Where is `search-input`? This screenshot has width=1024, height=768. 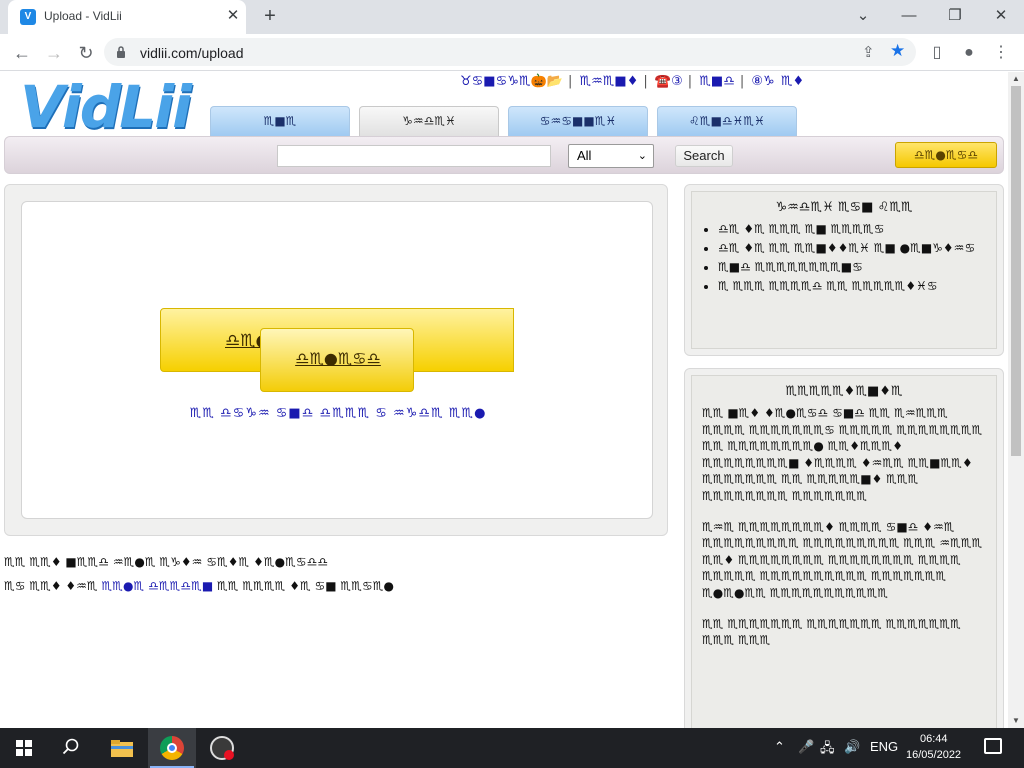 search-input is located at coordinates (414, 156).